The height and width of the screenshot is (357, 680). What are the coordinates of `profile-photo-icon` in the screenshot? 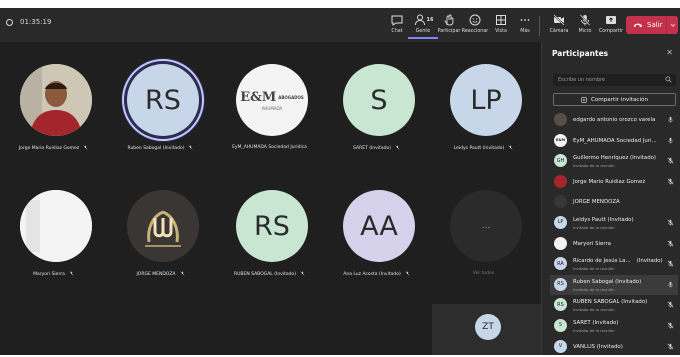 It's located at (56, 226).